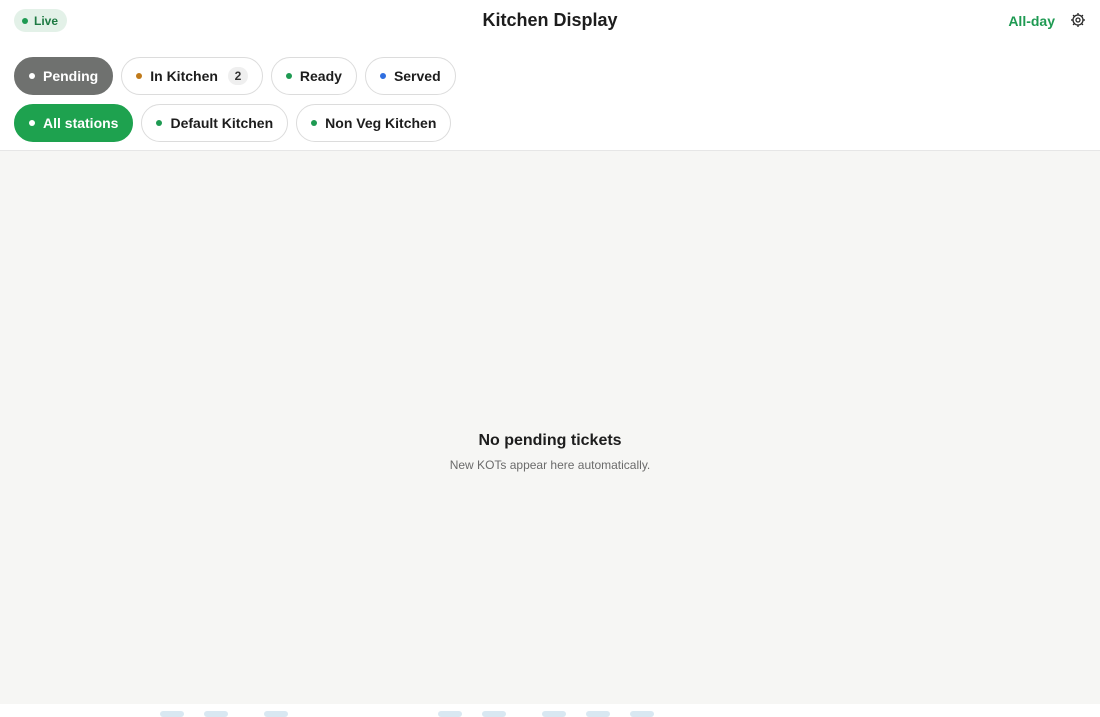 The width and height of the screenshot is (1100, 717). What do you see at coordinates (1078, 20) in the screenshot?
I see `gear-icon` at bounding box center [1078, 20].